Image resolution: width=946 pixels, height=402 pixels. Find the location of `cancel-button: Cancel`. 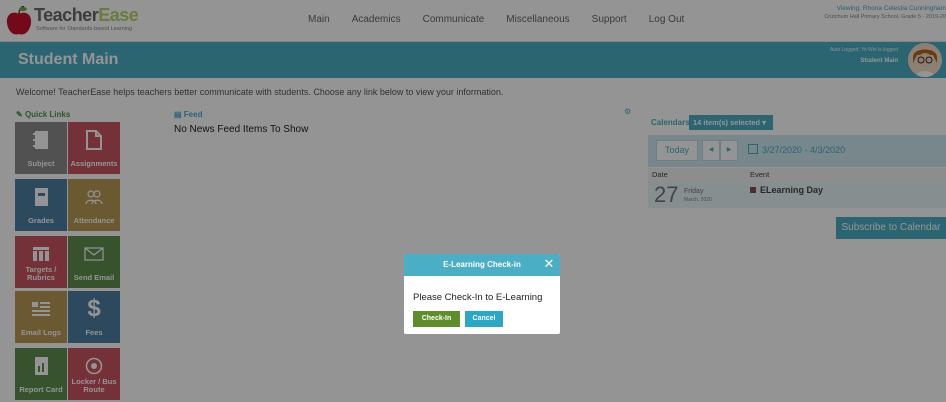

cancel-button: Cancel is located at coordinates (484, 319).